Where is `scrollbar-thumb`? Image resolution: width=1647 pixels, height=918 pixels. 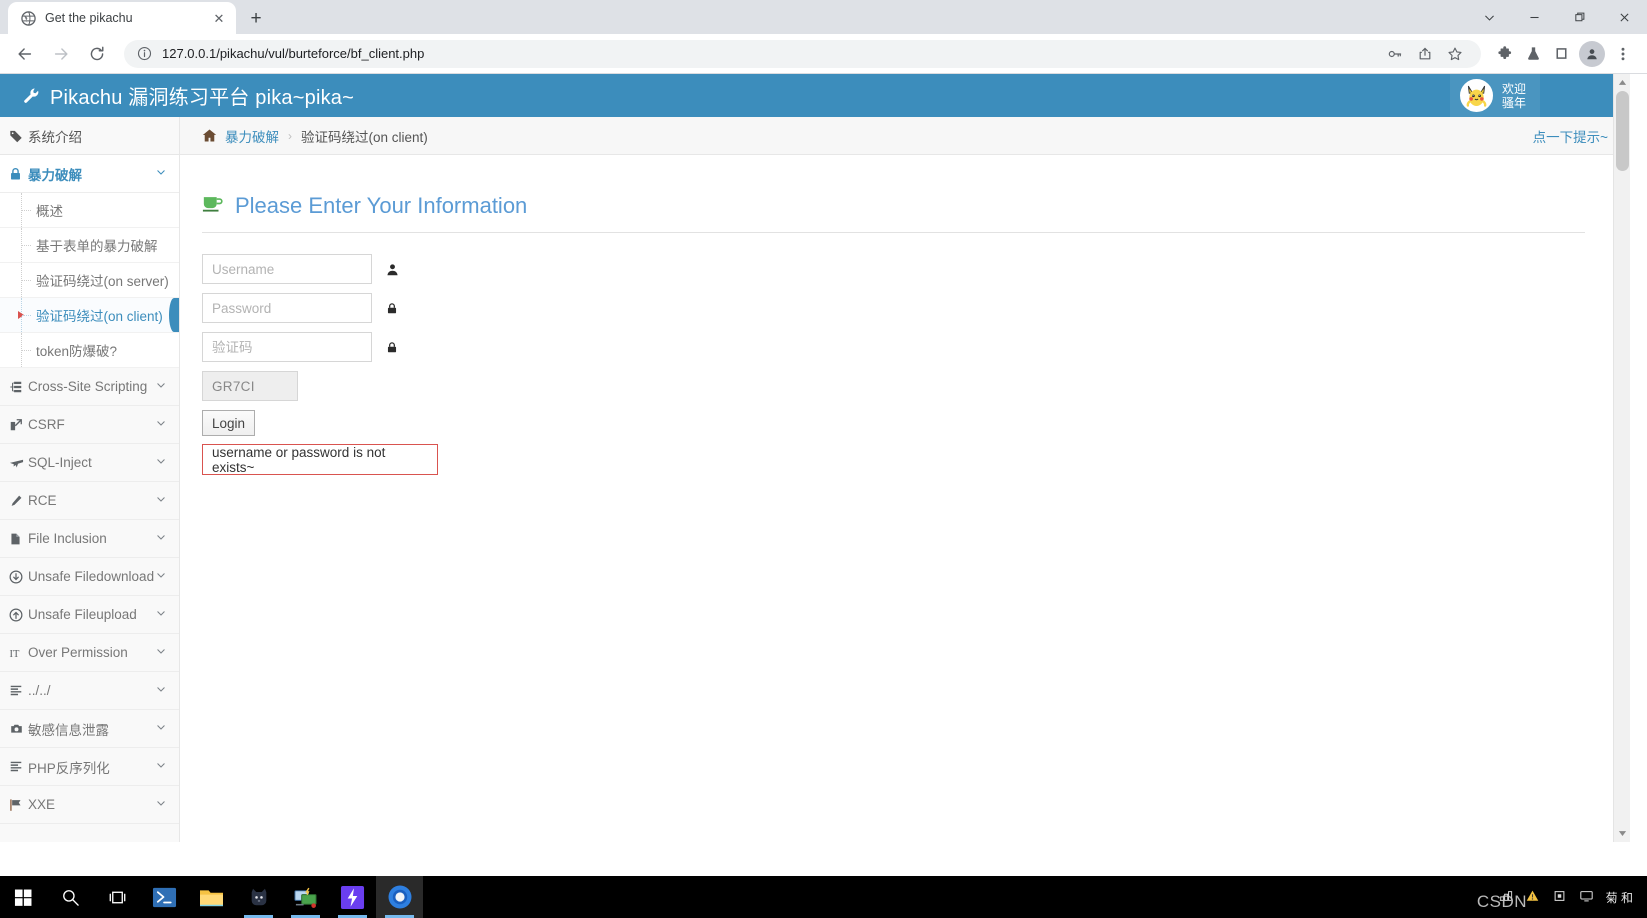
scrollbar-thumb is located at coordinates (1622, 131).